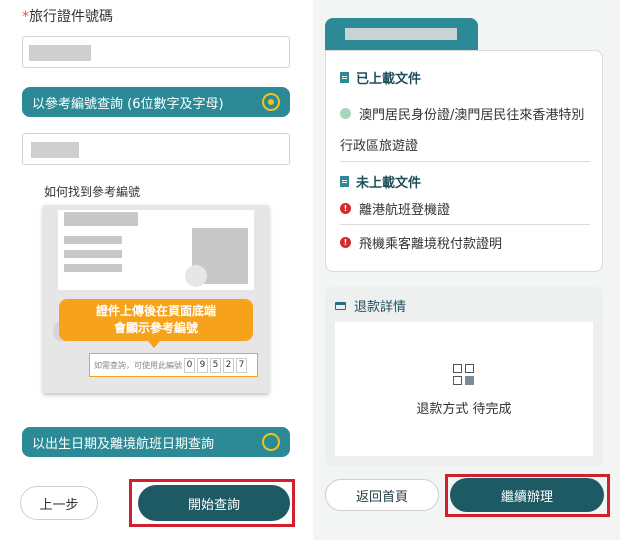 This screenshot has height=540, width=620. I want to click on ref-digit: 7, so click(241, 365).